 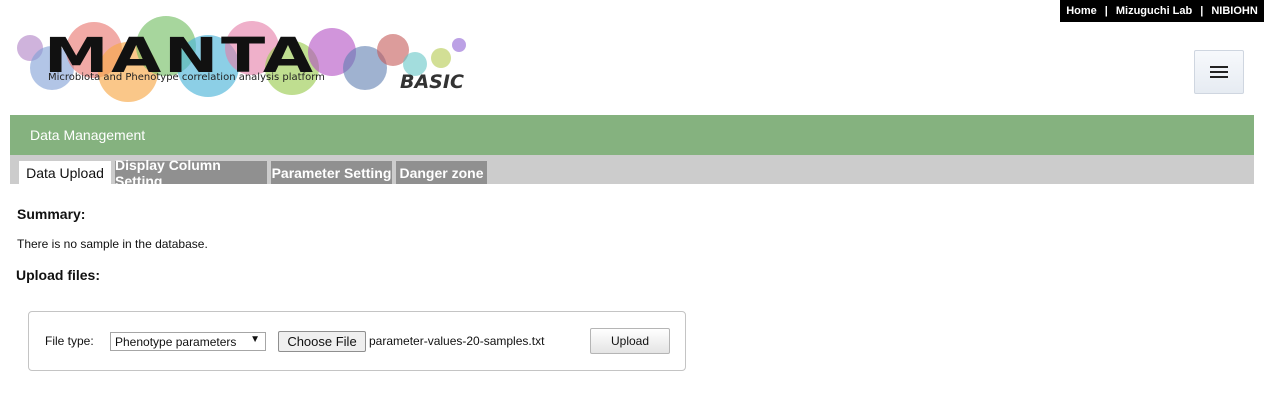 I want to click on file-type-label: File type:, so click(x=69, y=341).